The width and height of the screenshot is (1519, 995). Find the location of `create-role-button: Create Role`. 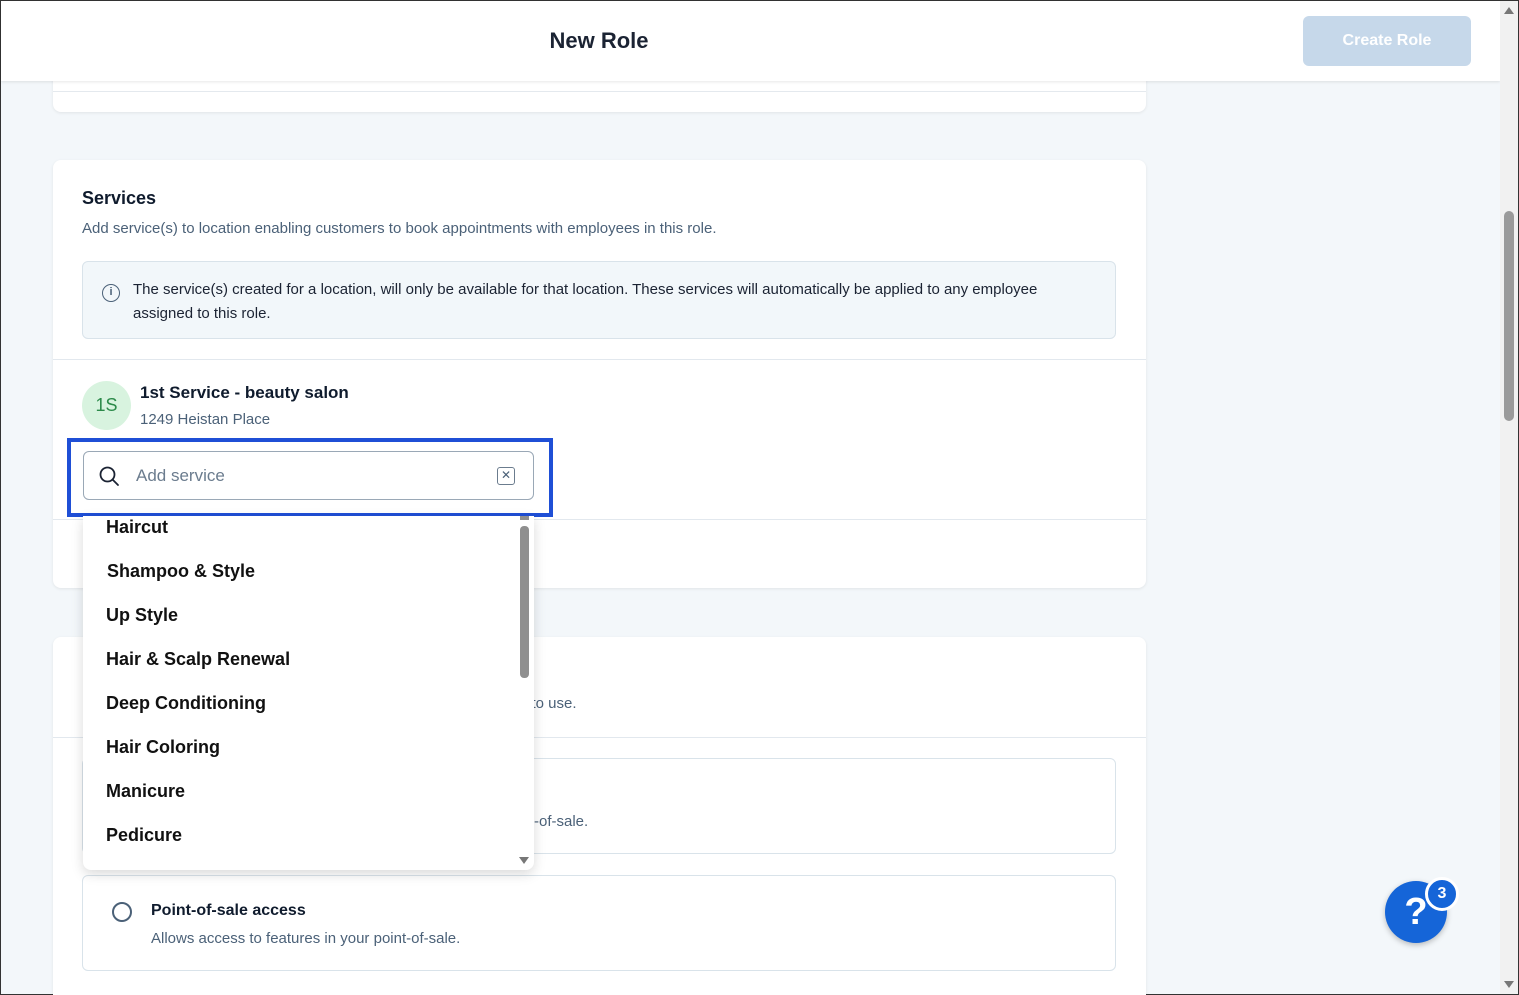

create-role-button: Create Role is located at coordinates (1387, 41).